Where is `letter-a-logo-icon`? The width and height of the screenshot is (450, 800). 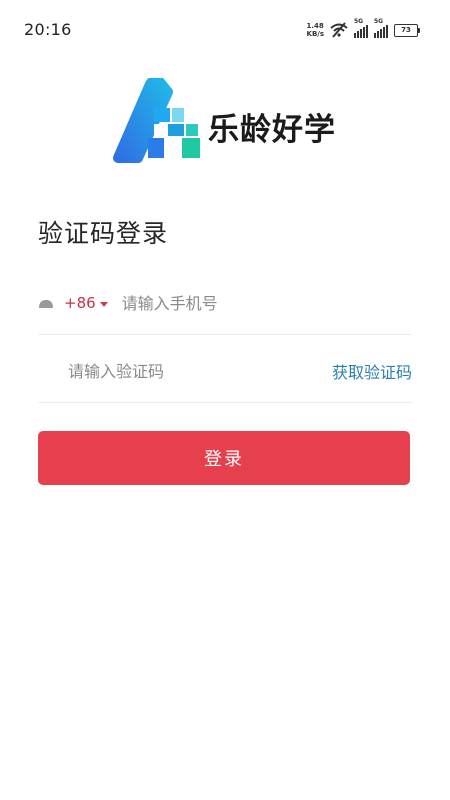 letter-a-logo-icon is located at coordinates (156, 120).